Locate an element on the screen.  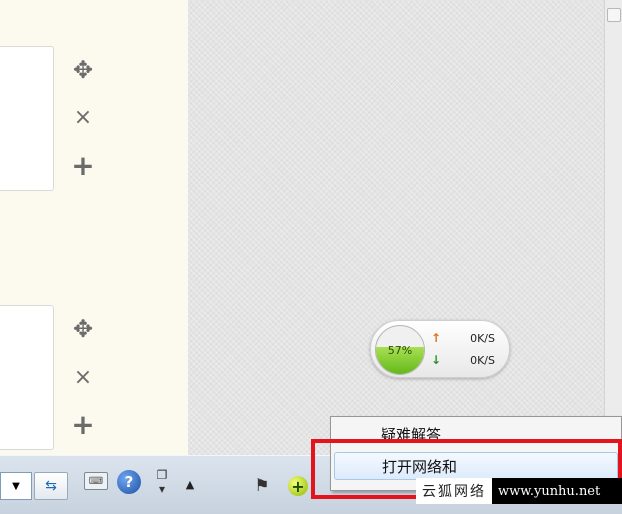
network-monitor-widget: 57% ↑ ↓ 0K/S 0K/S is located at coordinates (440, 349).